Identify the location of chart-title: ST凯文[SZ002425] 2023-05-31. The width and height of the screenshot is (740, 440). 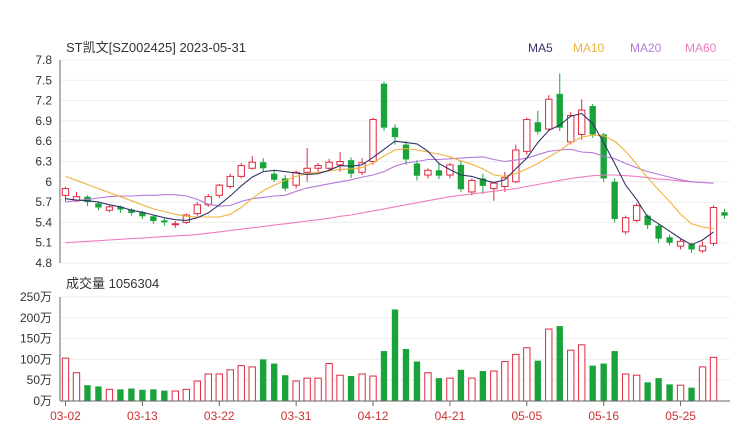
(156, 47).